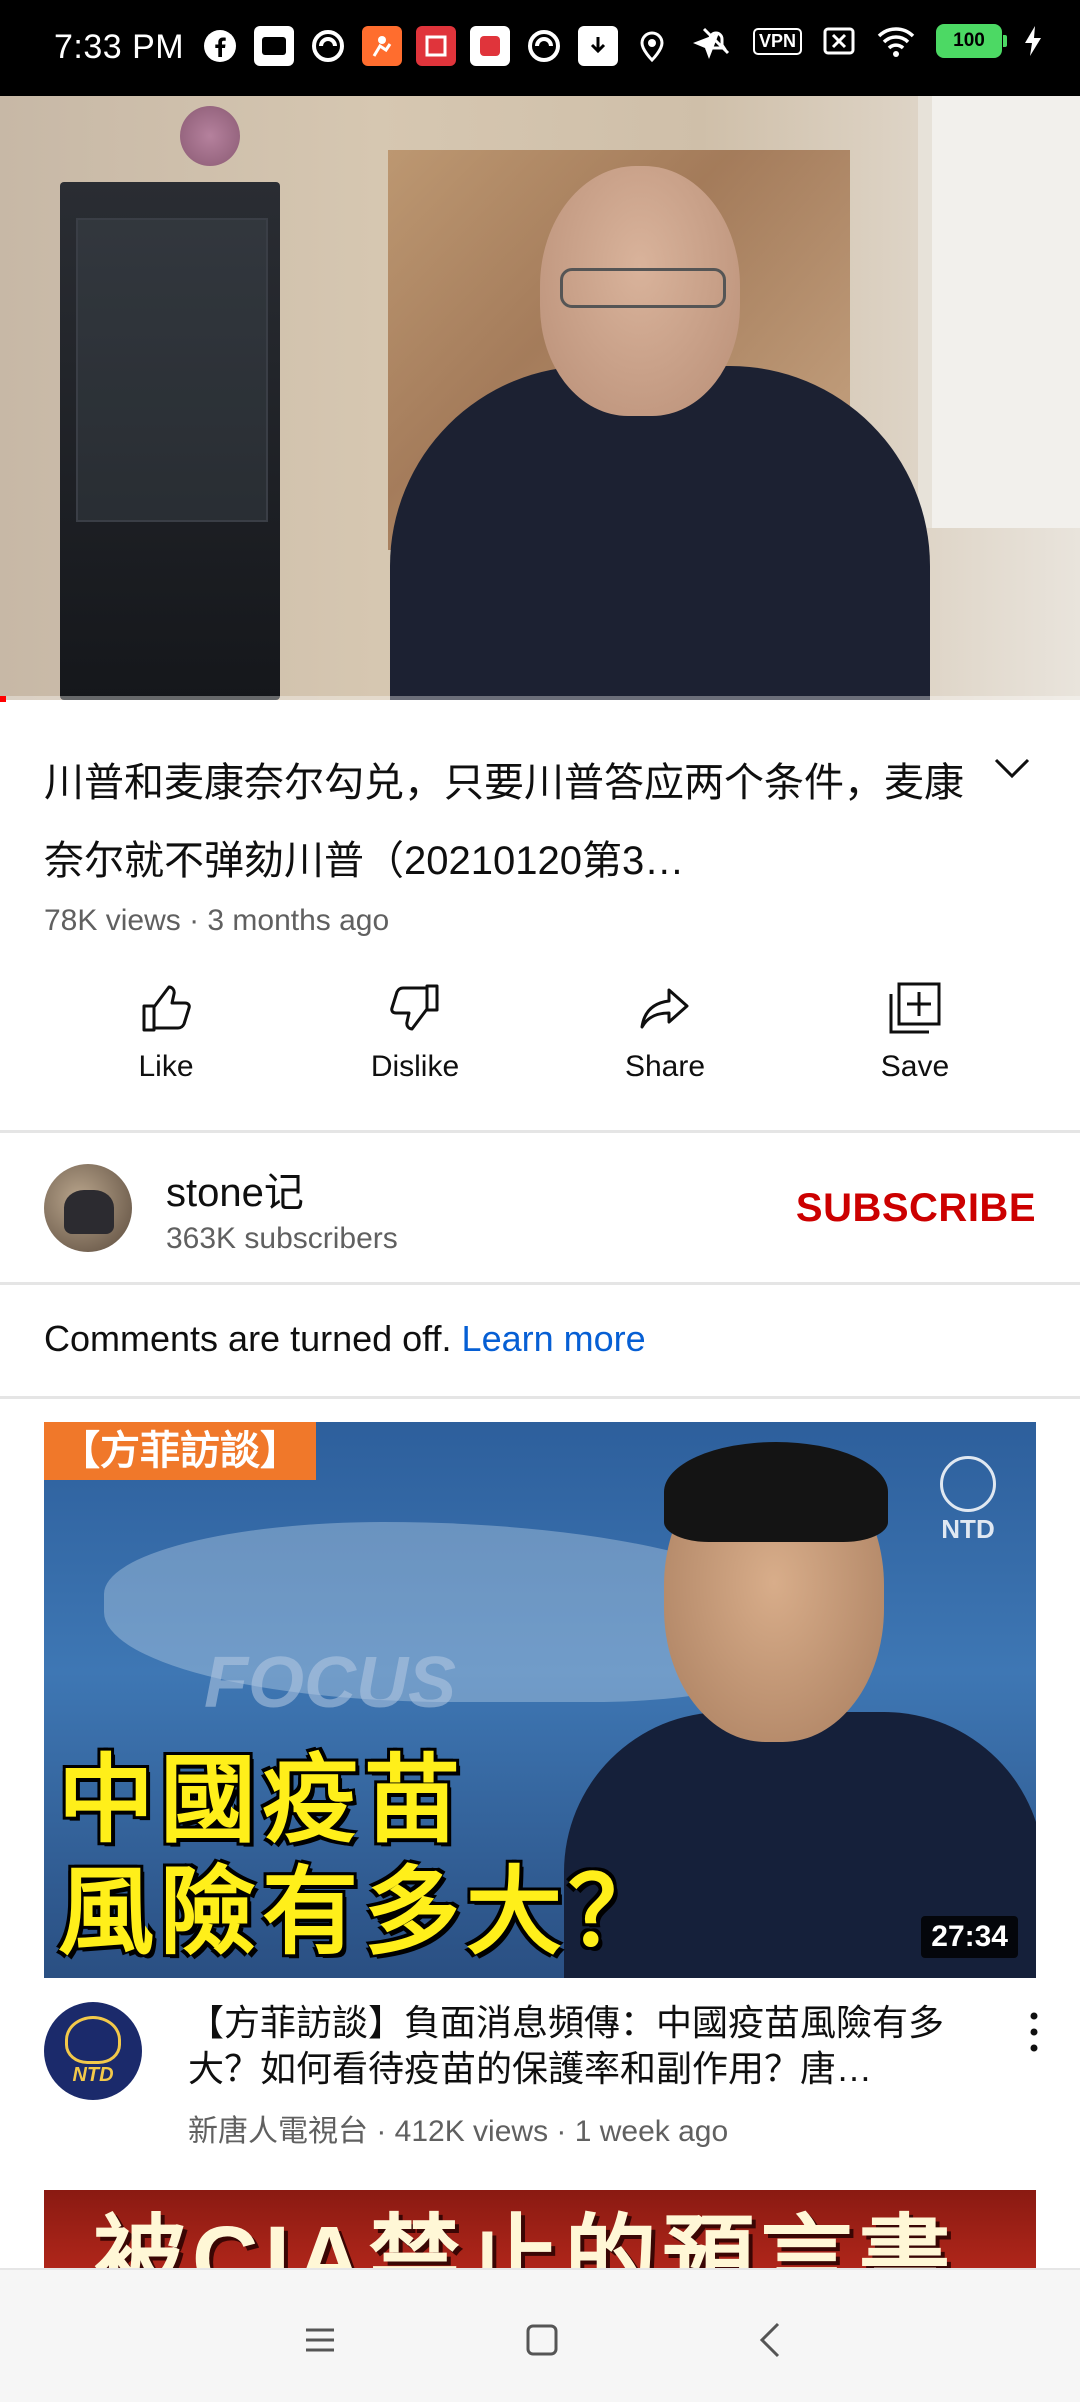  What do you see at coordinates (660, 533) in the screenshot?
I see `presenter-body` at bounding box center [660, 533].